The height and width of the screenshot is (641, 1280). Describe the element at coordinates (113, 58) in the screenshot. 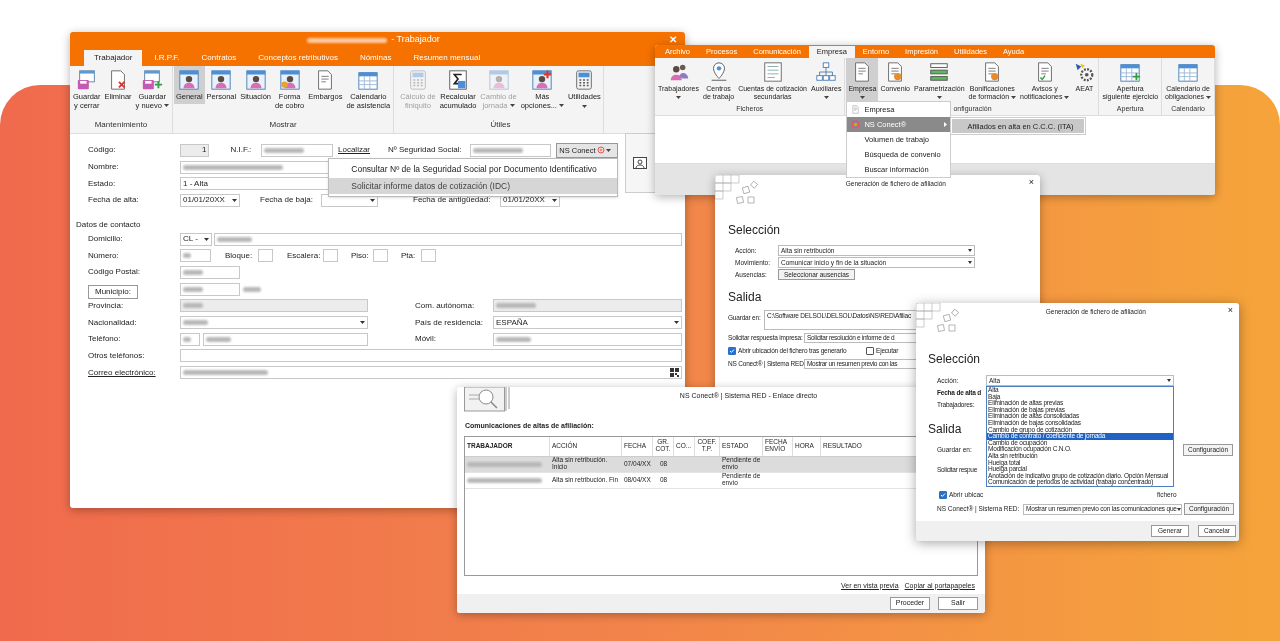

I see `ribbon-tab: Trabajador` at that location.